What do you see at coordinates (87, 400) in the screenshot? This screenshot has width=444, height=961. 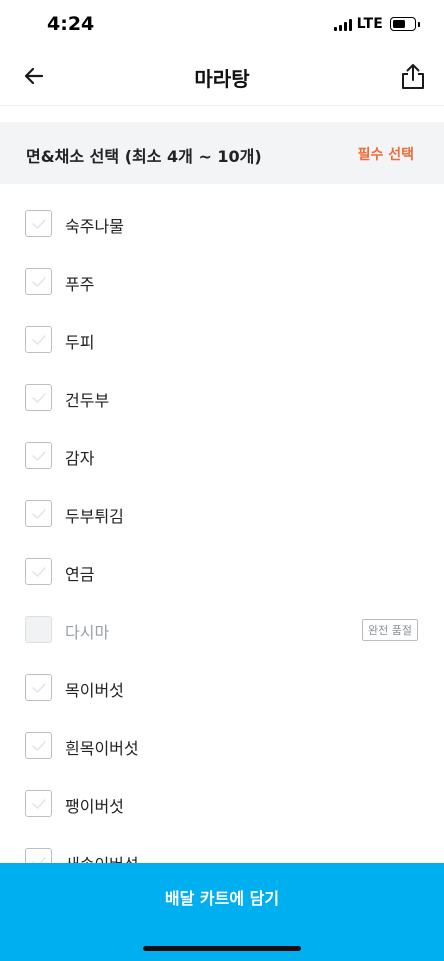 I see `option-label: 건두부` at bounding box center [87, 400].